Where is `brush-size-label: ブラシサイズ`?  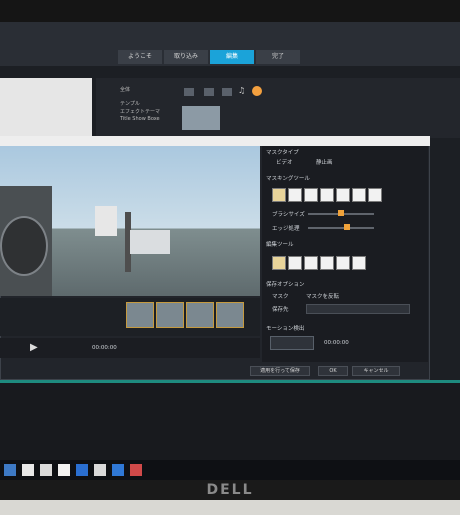 brush-size-label: ブラシサイズ is located at coordinates (288, 215).